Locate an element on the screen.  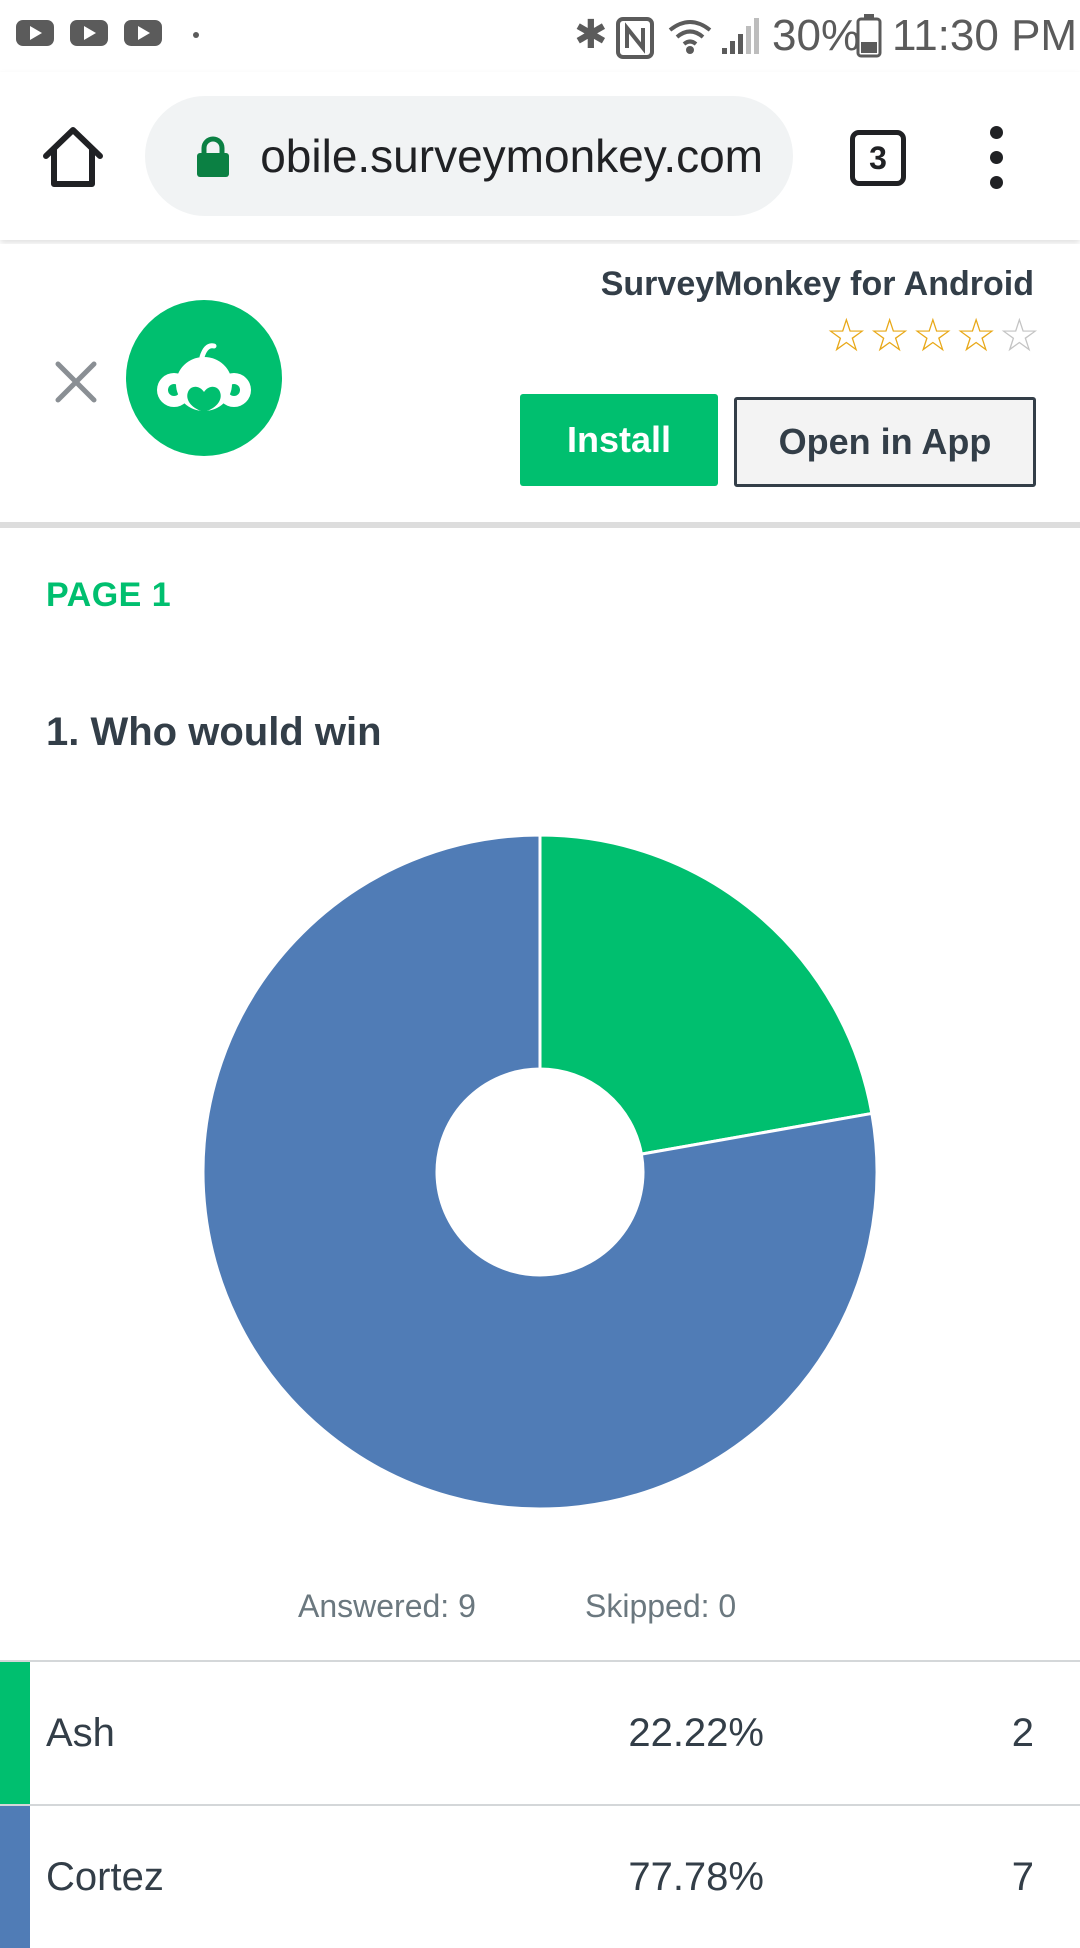
signal-icon is located at coordinates (740, 36).